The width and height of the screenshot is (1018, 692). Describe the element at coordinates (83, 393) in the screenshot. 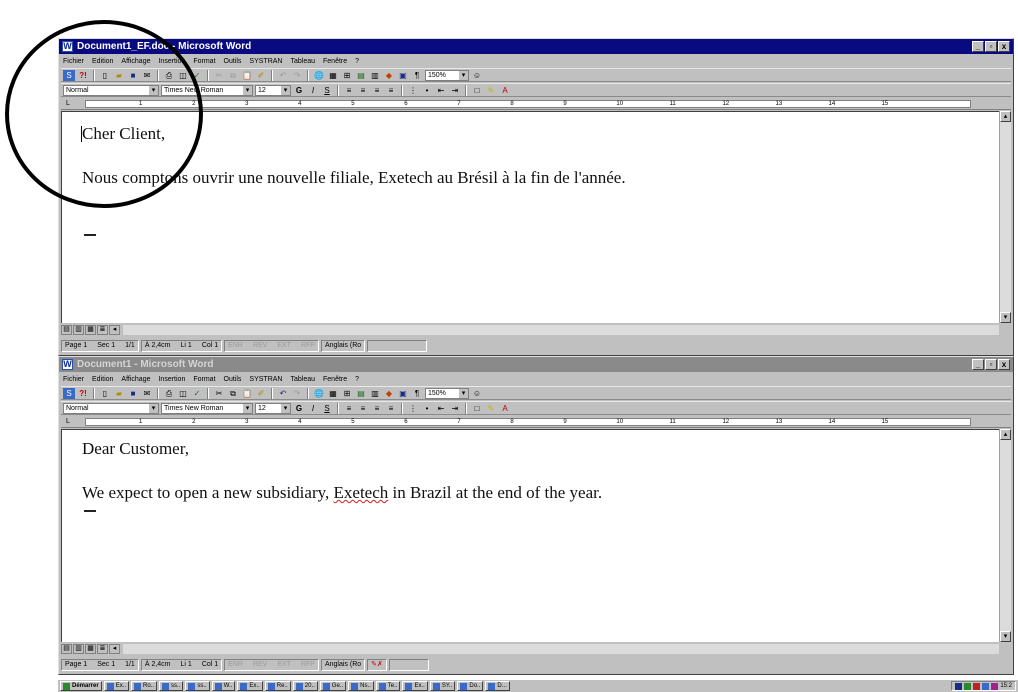

I see `help-icon: ?!` at that location.